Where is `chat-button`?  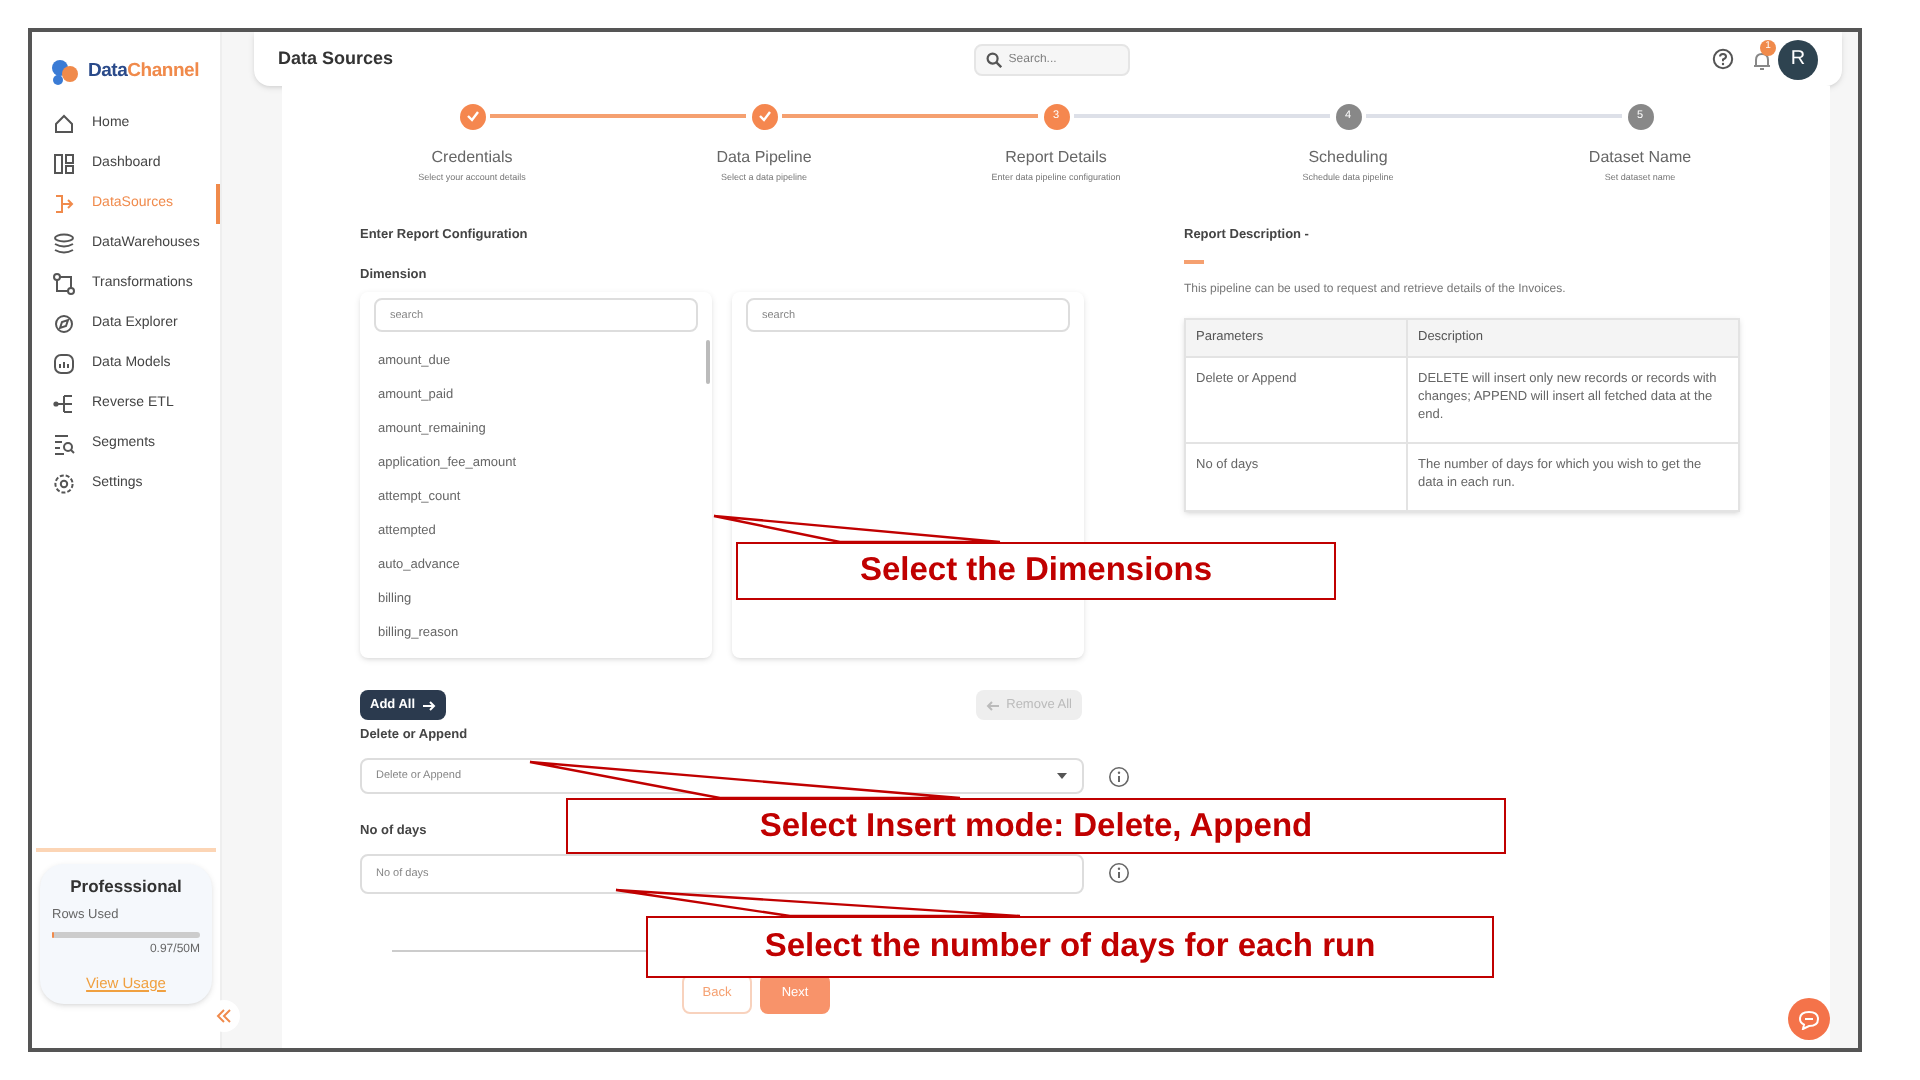
chat-button is located at coordinates (1809, 1019).